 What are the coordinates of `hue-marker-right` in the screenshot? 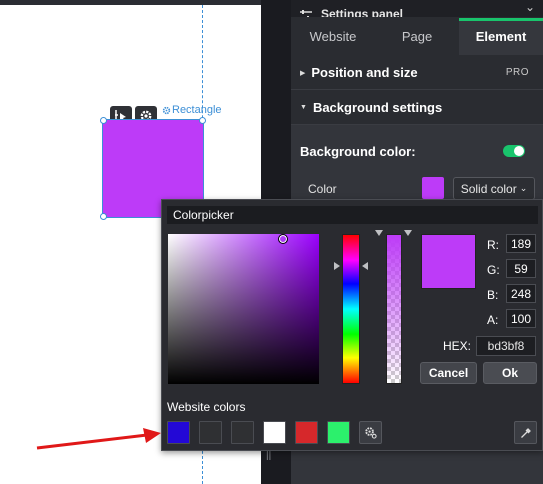 It's located at (365, 266).